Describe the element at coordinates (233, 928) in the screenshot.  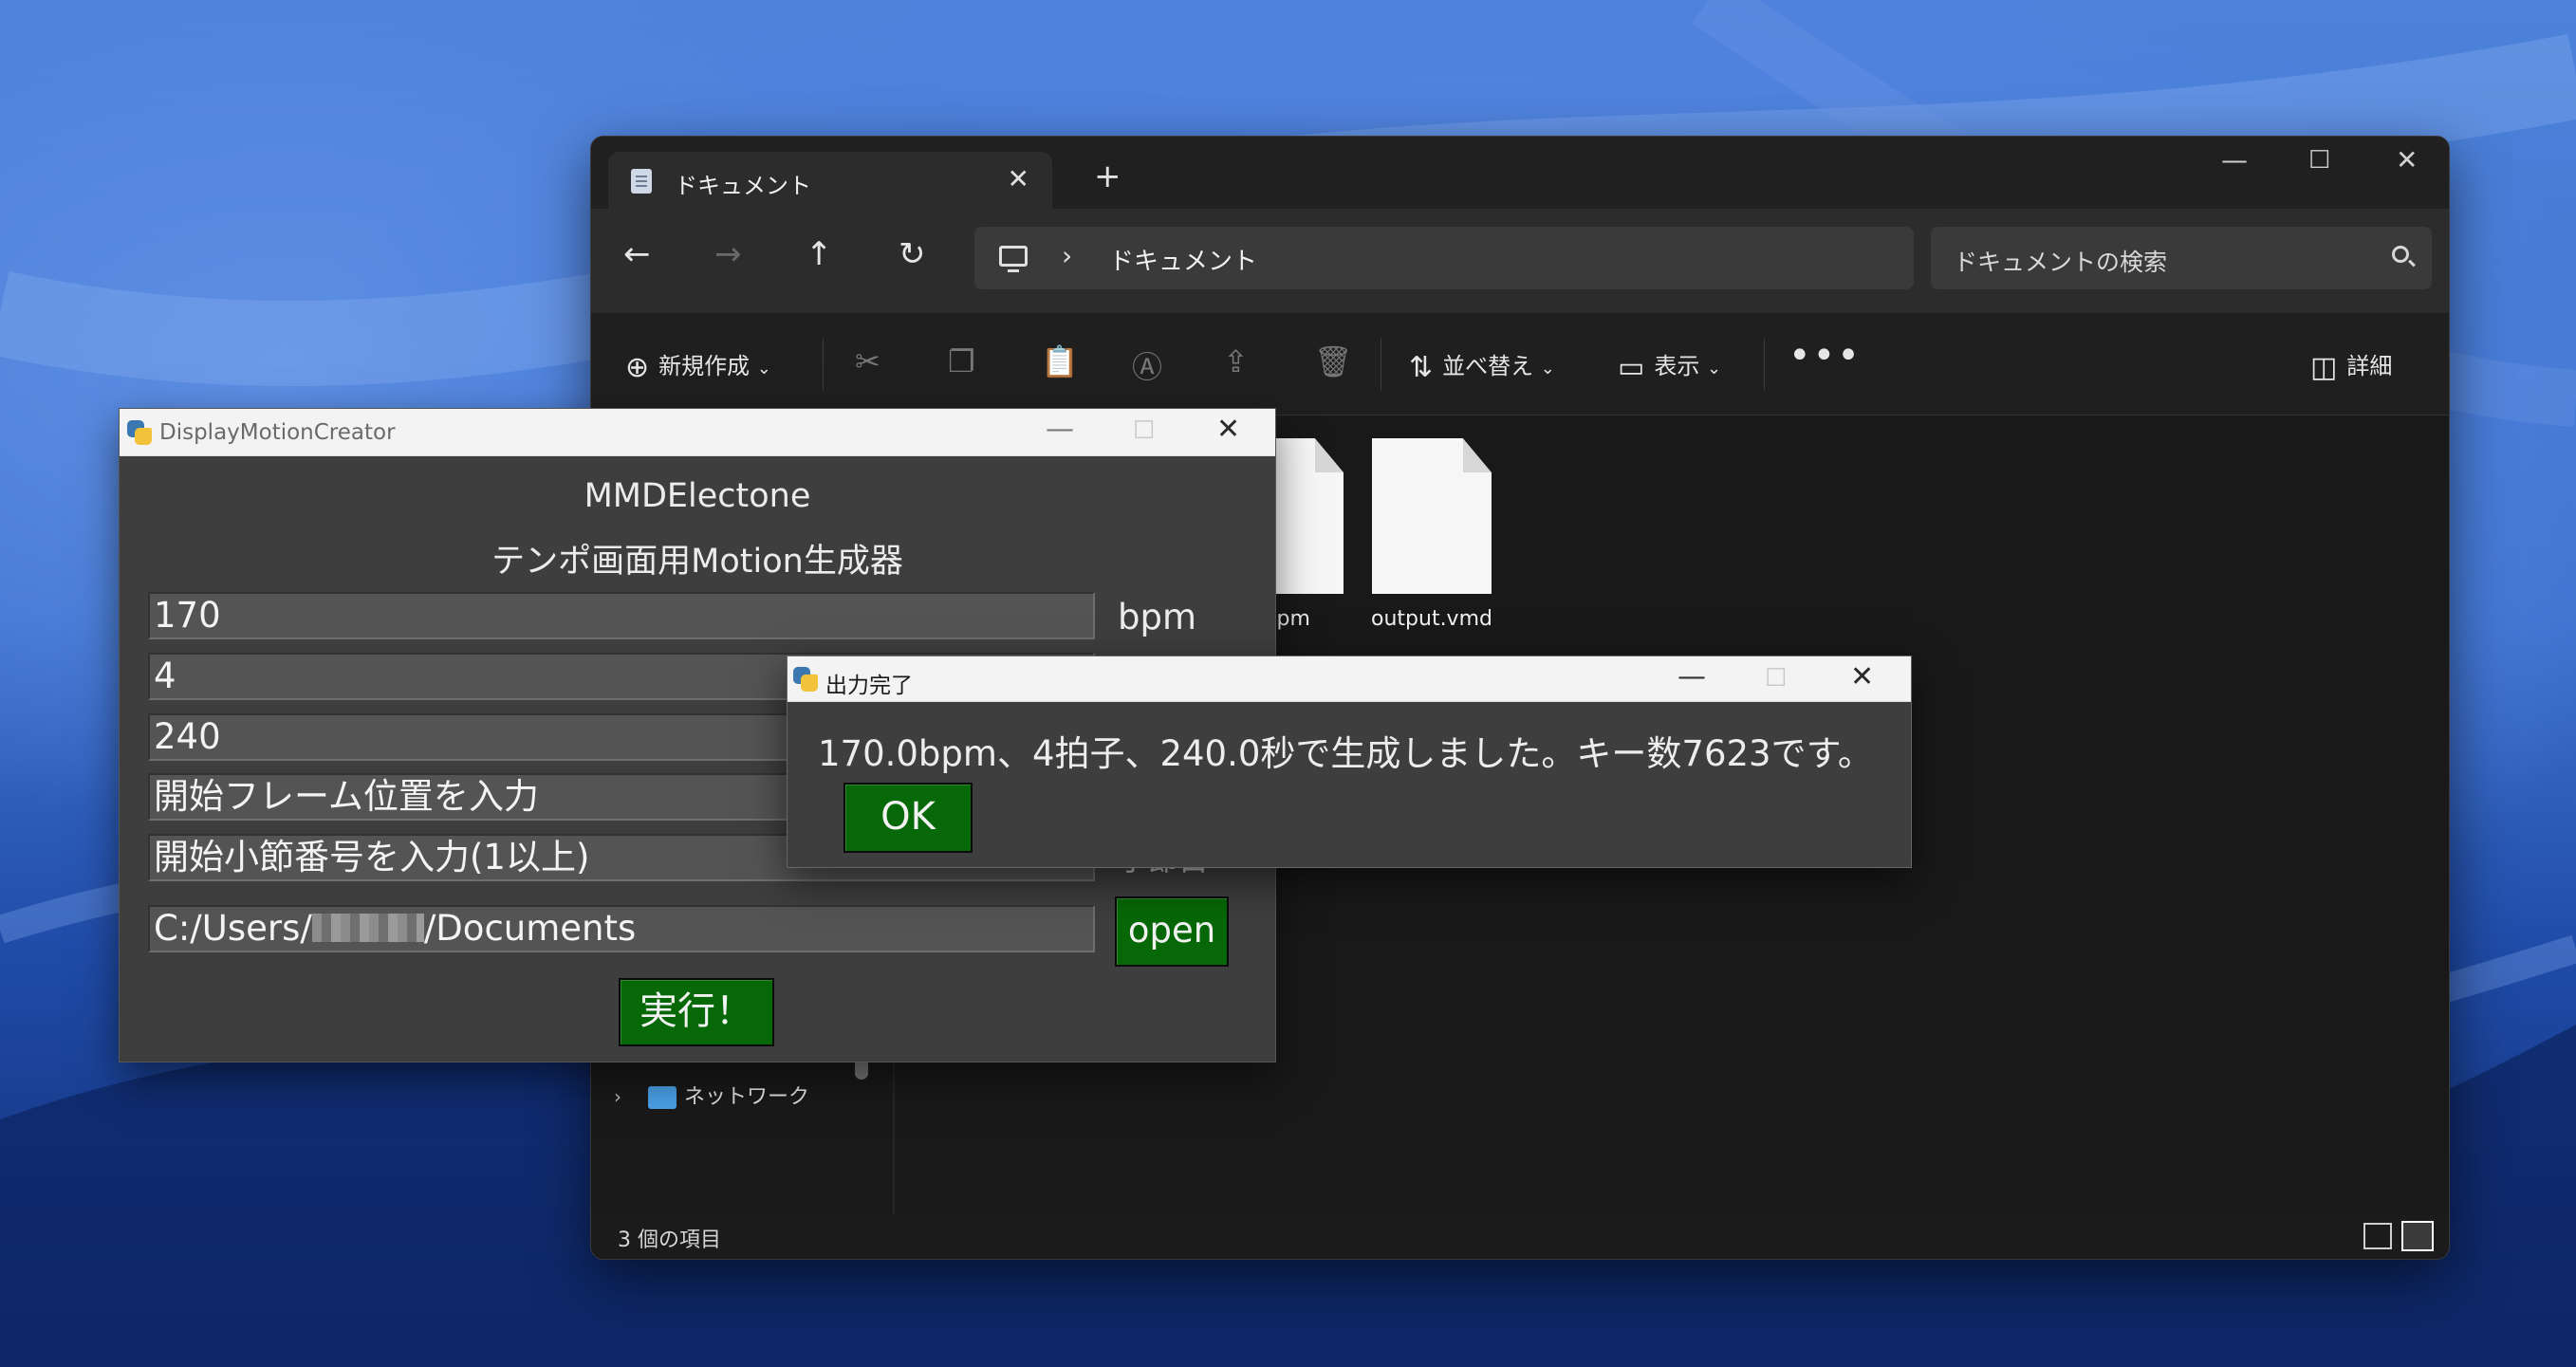
I see `path-prefix: C:/Users/` at that location.